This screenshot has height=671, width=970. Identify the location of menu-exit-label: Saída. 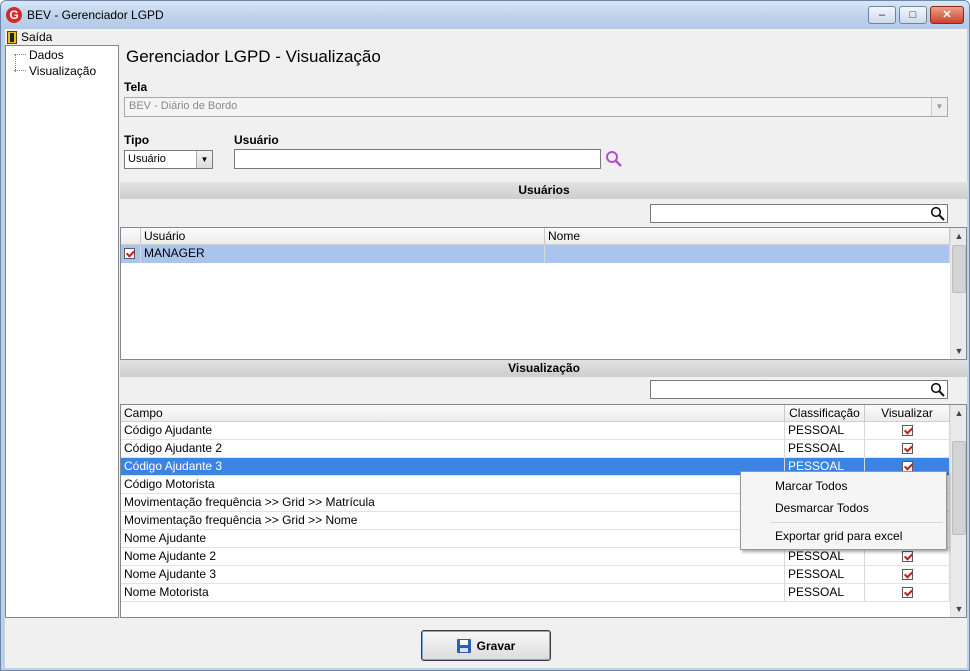
(37, 37).